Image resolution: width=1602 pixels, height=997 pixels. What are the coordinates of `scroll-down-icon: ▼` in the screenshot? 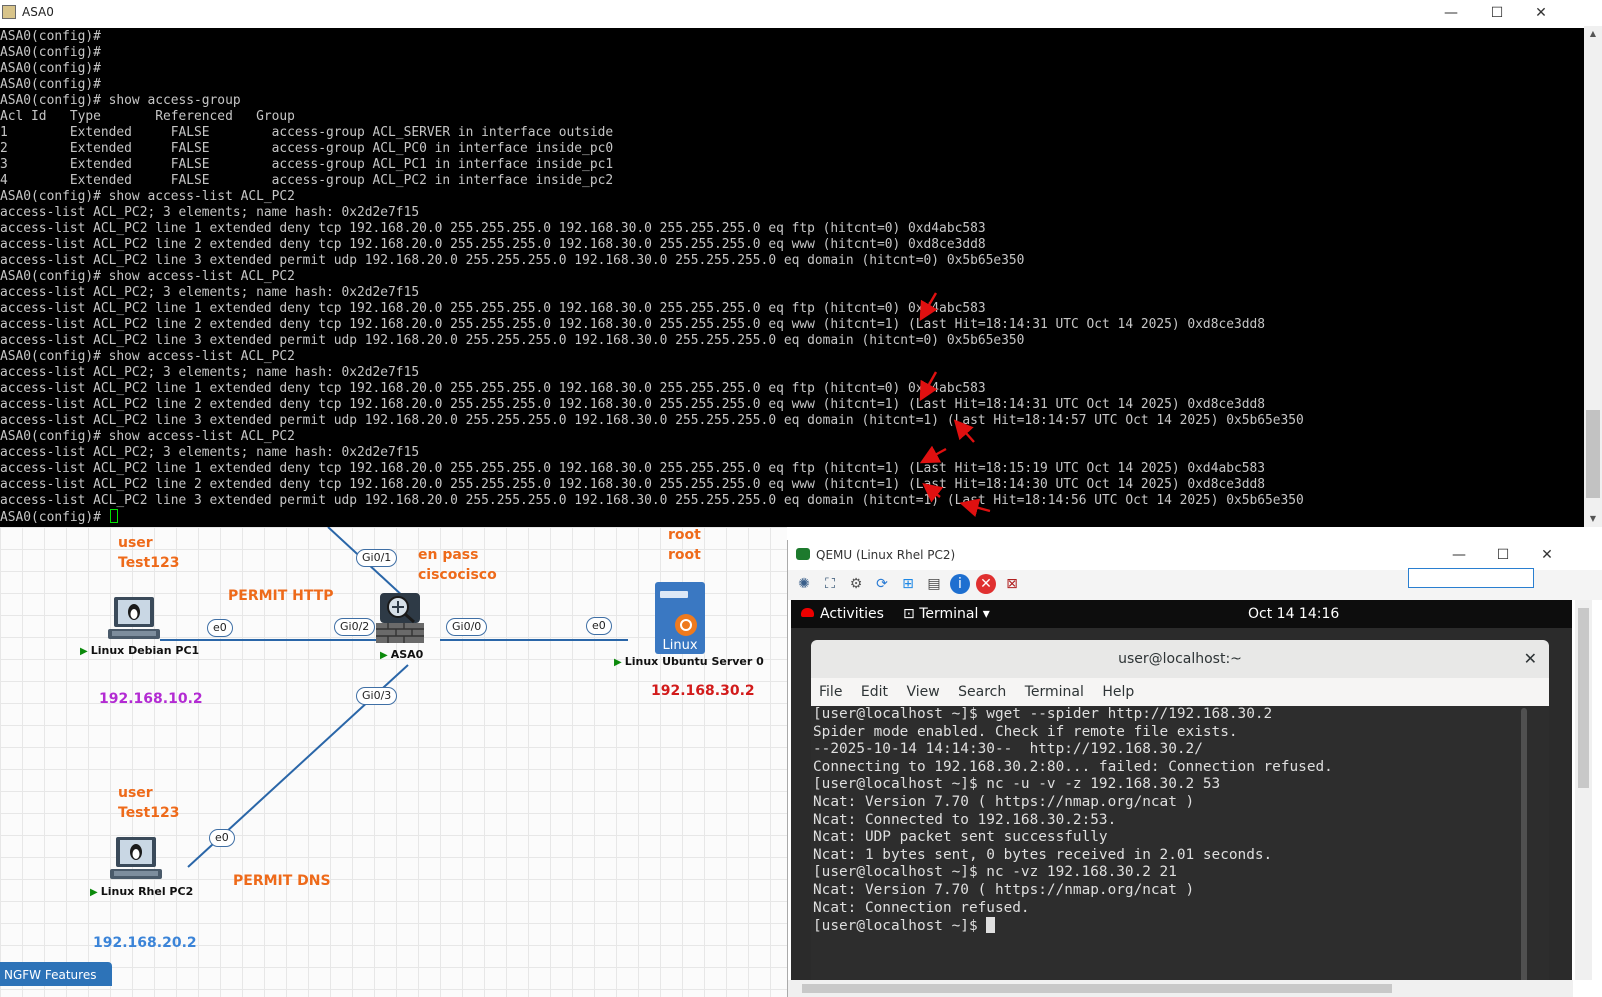 It's located at (1593, 518).